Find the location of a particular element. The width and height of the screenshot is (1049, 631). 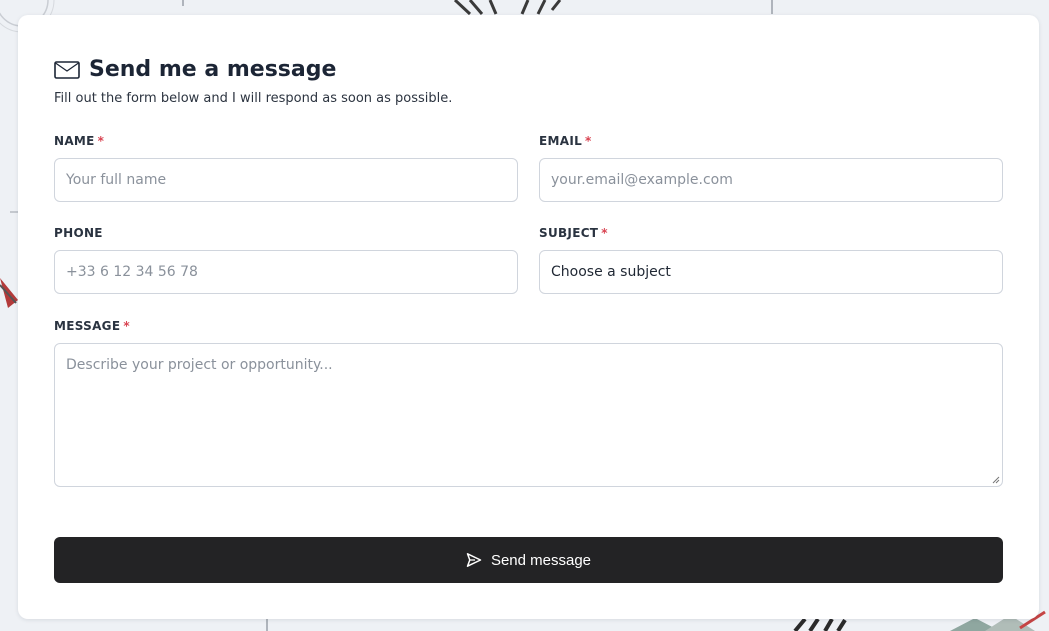

form-header: Send me a message is located at coordinates (195, 69).